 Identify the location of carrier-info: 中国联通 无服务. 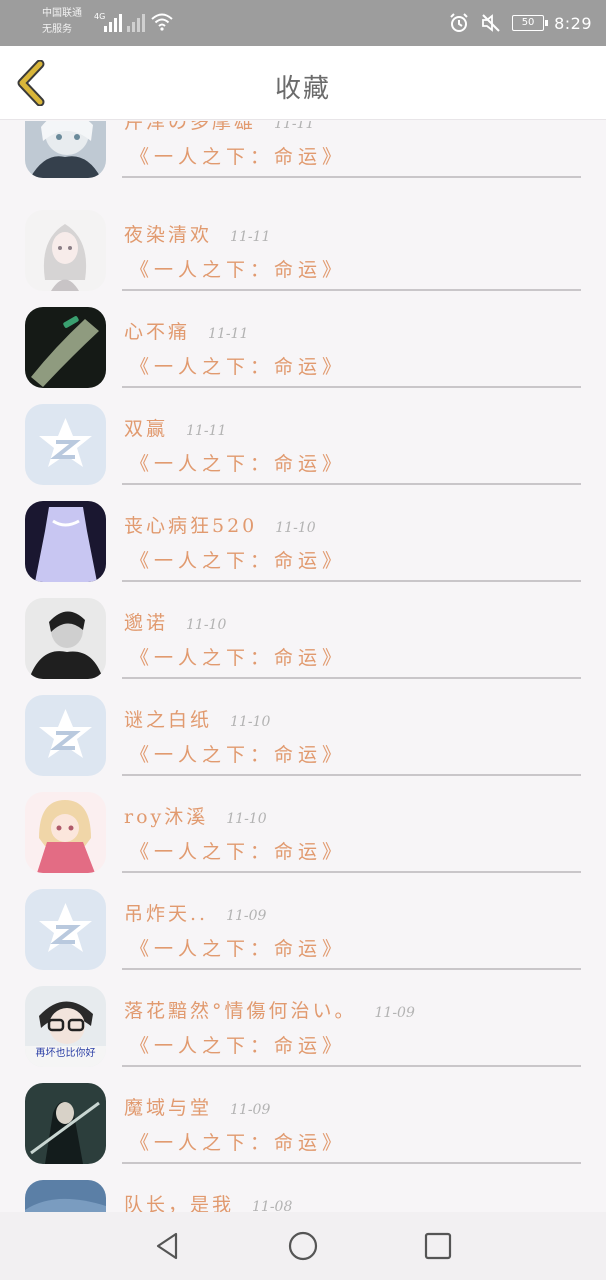
(62, 22).